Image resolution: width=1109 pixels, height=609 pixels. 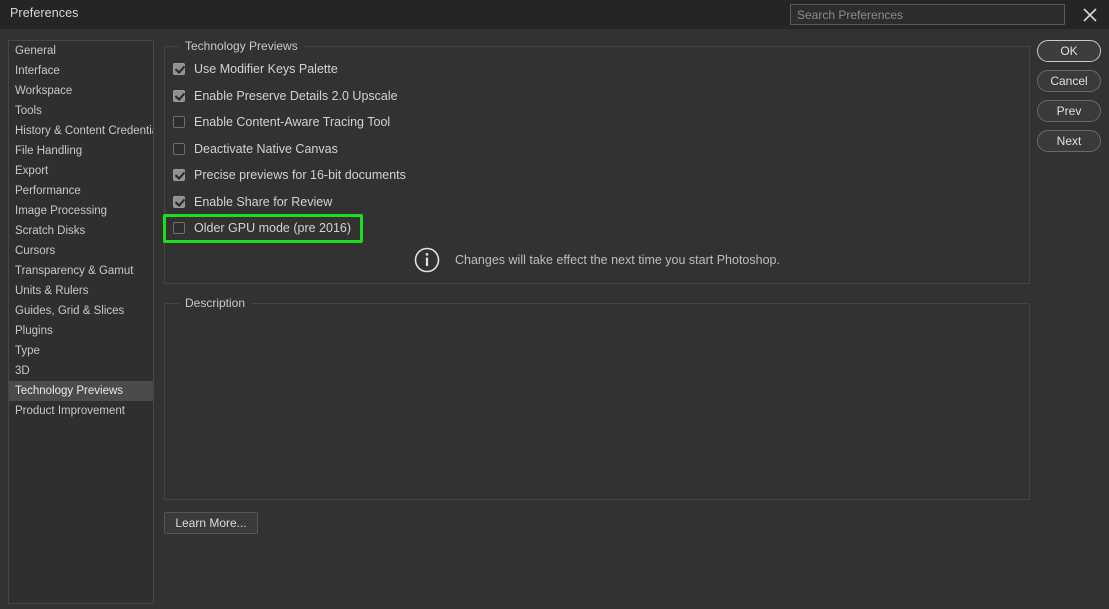 I want to click on sidebar-item-interface: Interface, so click(x=81, y=71).